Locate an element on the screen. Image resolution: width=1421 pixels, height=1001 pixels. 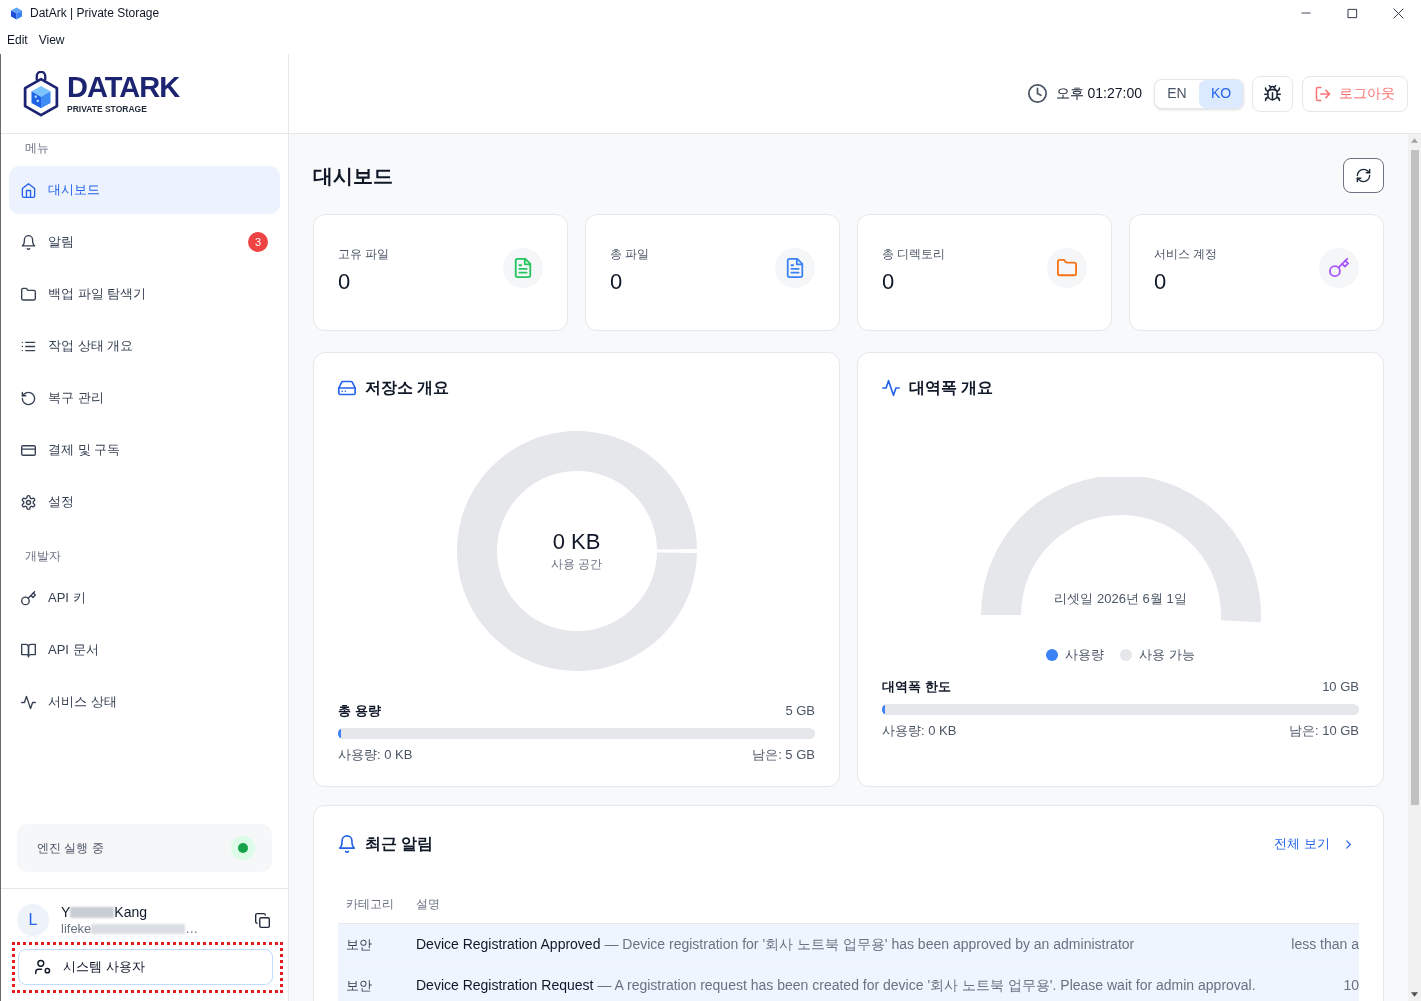
hard-drive-icon is located at coordinates (347, 388).